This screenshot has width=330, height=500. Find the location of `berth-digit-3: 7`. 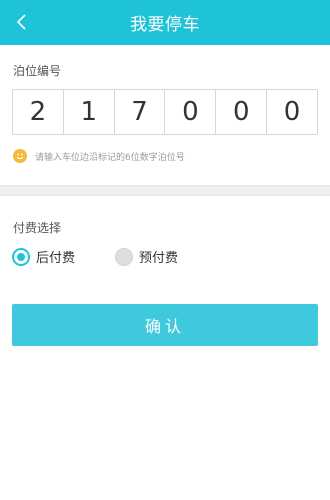

berth-digit-3: 7 is located at coordinates (140, 112).